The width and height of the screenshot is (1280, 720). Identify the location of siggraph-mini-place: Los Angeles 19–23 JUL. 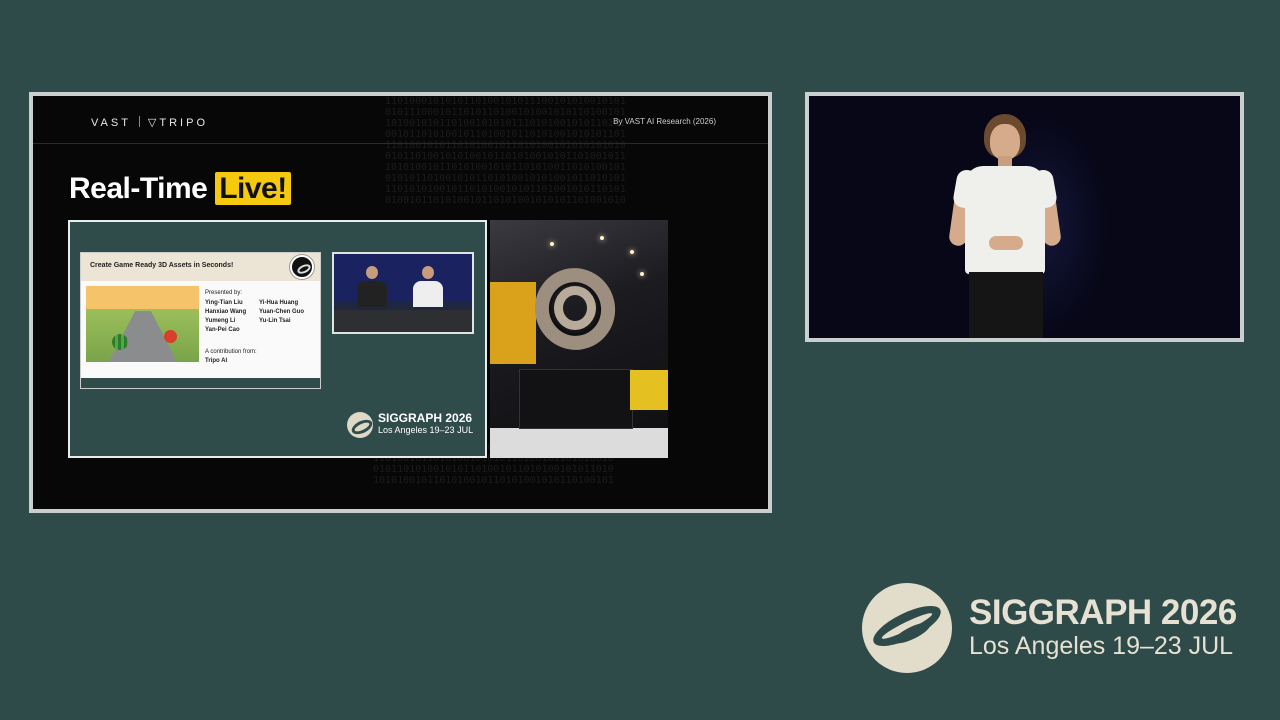
(426, 430).